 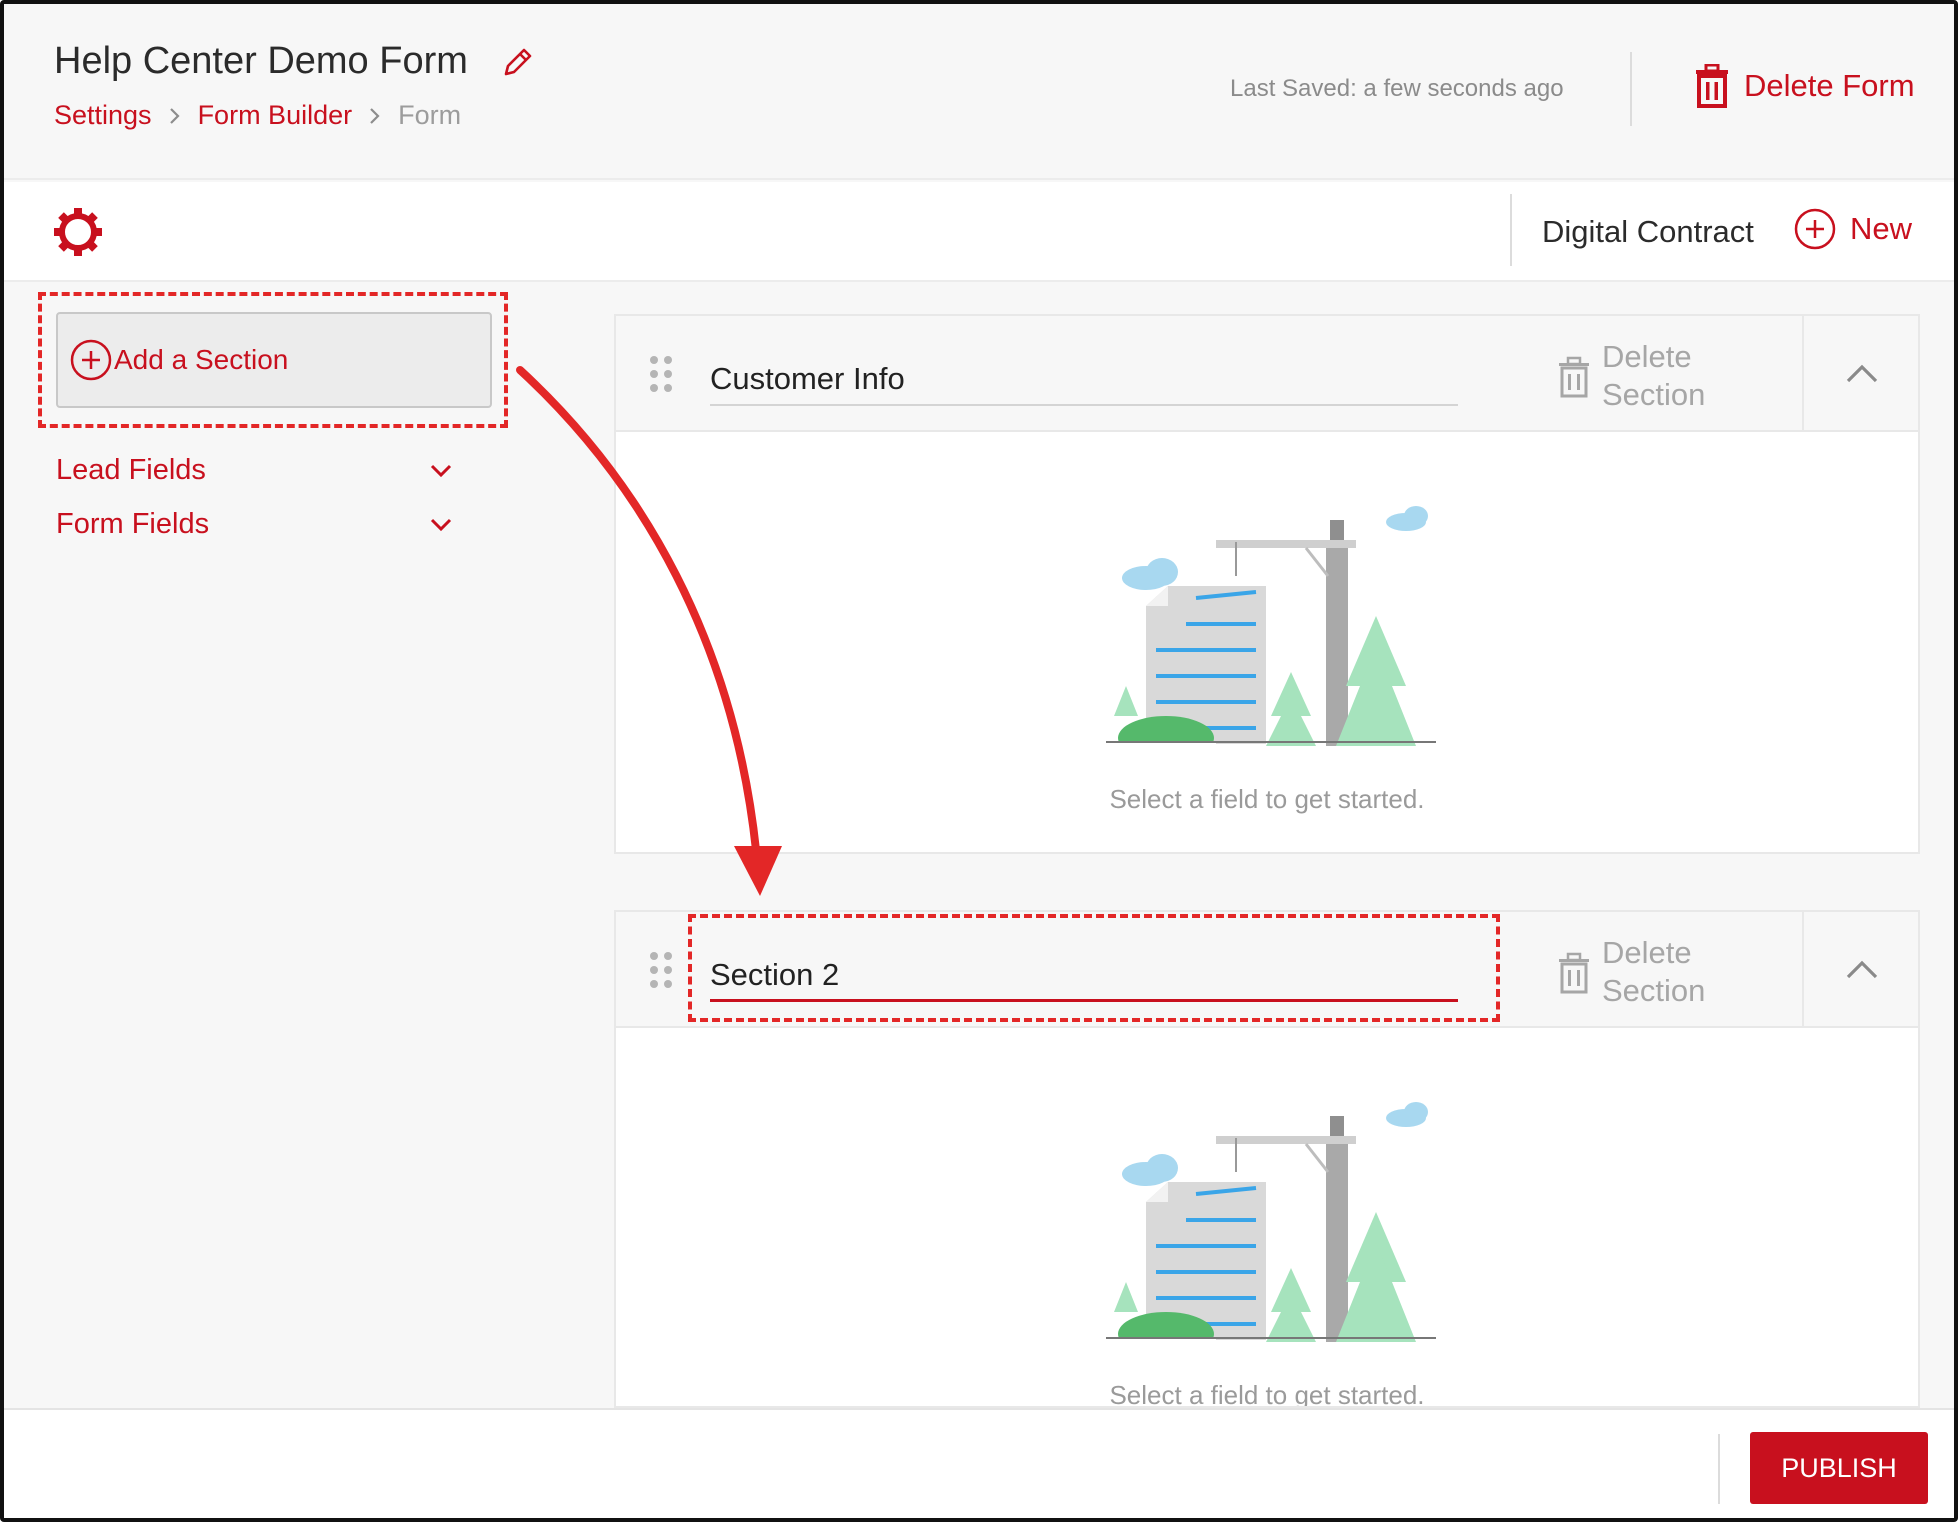 I want to click on delete-form-button: Delete Form, so click(x=1803, y=86).